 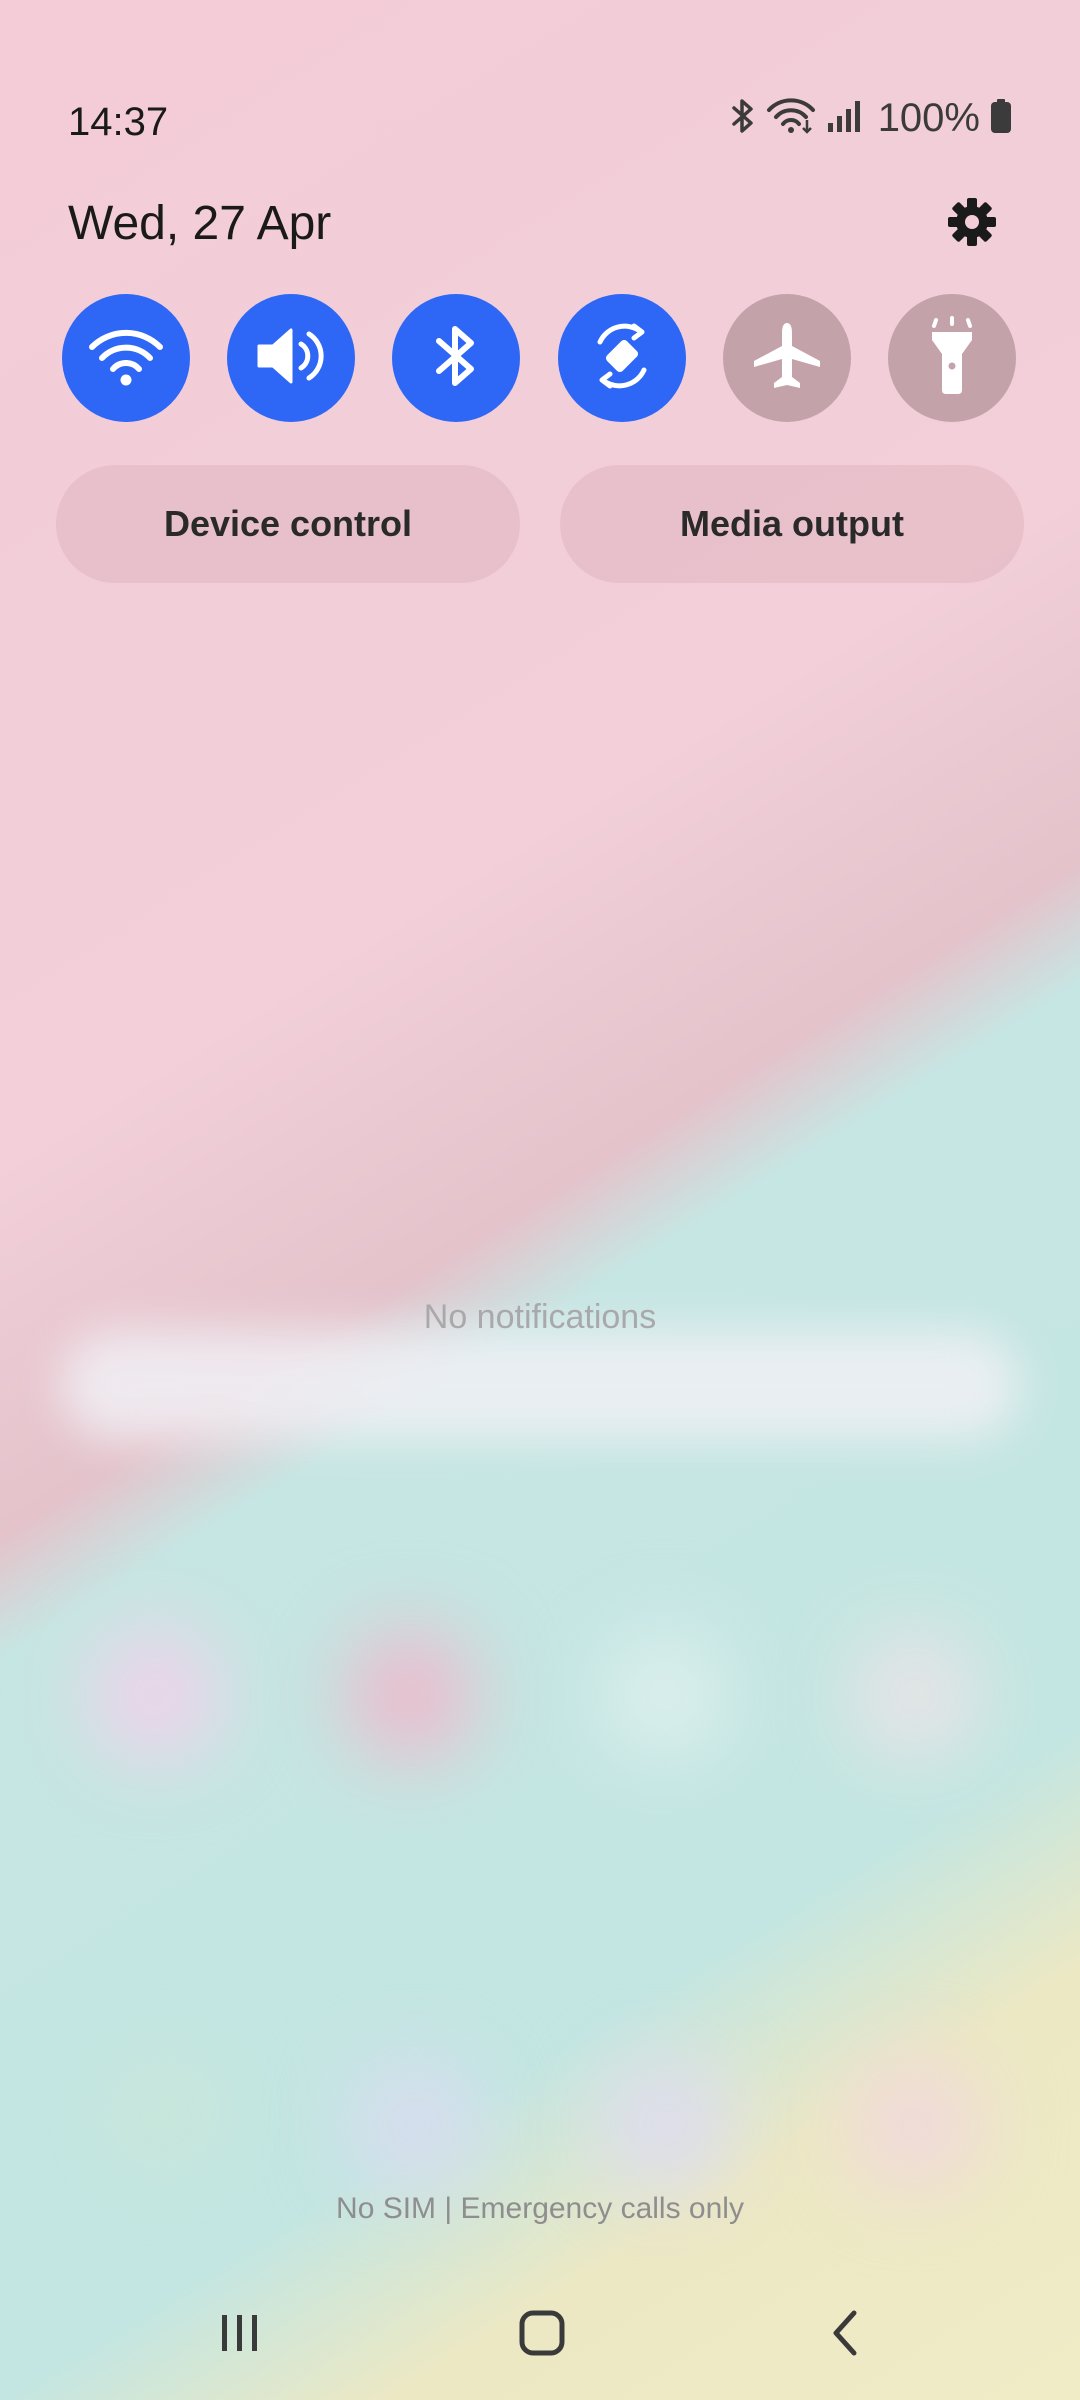 What do you see at coordinates (200, 223) in the screenshot?
I see `date-label: Wed, 27 Apr` at bounding box center [200, 223].